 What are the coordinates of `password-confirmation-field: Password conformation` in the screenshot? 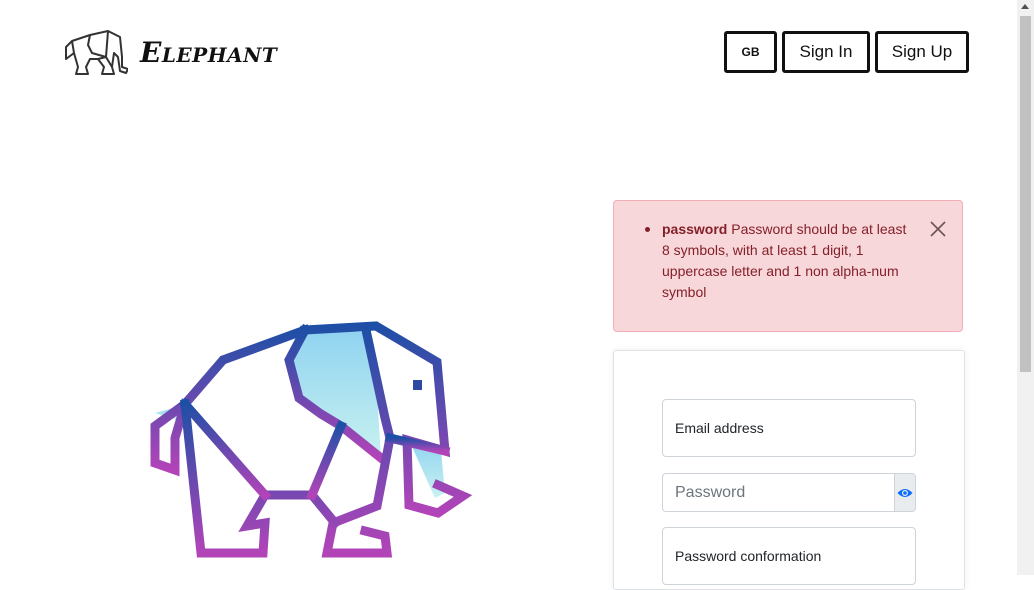 It's located at (789, 556).